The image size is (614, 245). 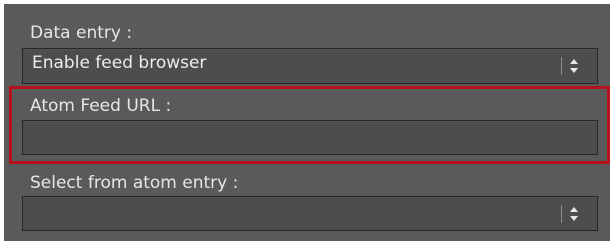 I want to click on select-atom-entry-select, so click(x=310, y=213).